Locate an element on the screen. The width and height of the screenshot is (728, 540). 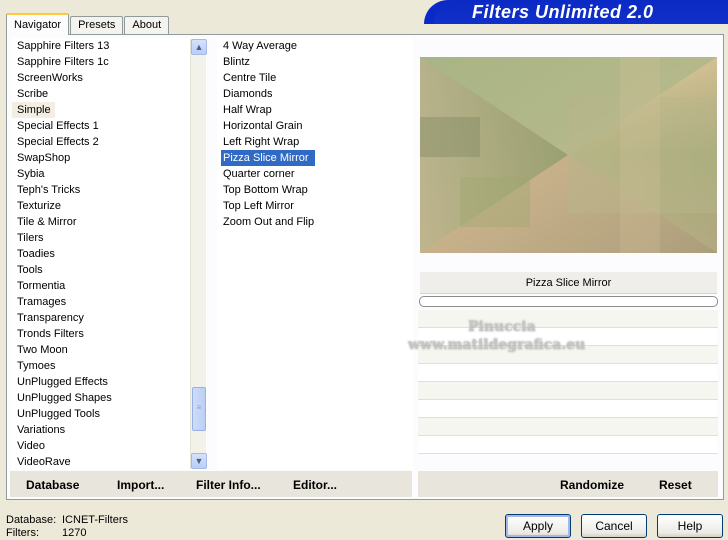
filters-count: 1270 is located at coordinates (74, 533).